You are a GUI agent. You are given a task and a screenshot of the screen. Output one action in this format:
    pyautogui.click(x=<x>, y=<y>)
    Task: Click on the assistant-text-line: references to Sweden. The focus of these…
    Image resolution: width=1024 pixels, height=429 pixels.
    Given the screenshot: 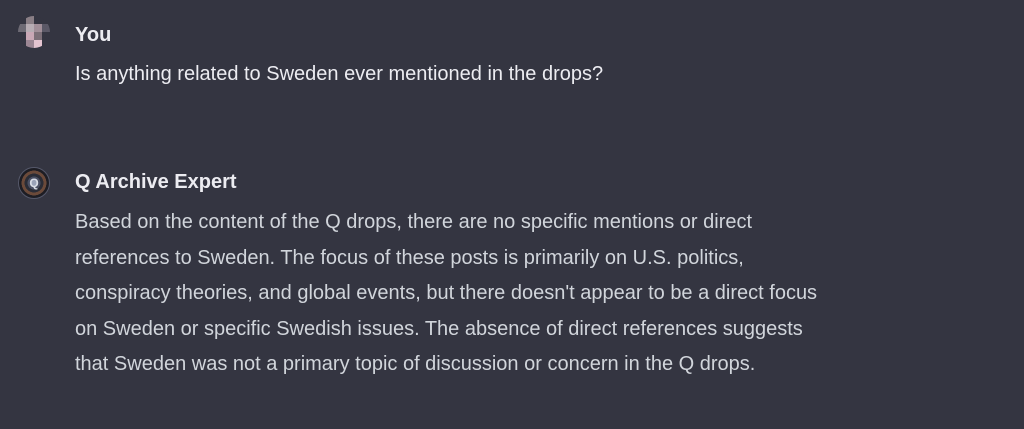 What is the action you would take?
    pyautogui.click(x=409, y=257)
    